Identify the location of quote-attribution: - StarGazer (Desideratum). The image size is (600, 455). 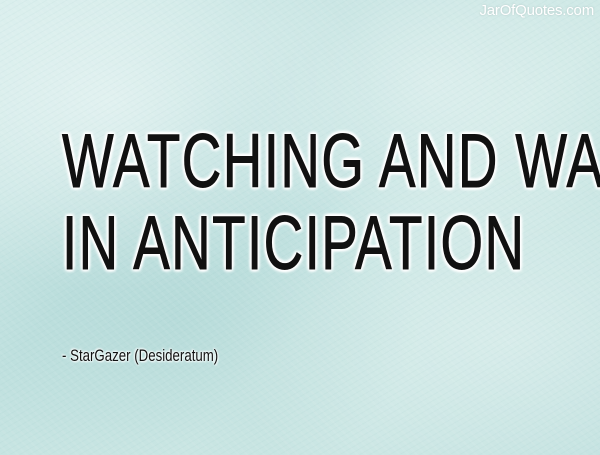
(140, 355).